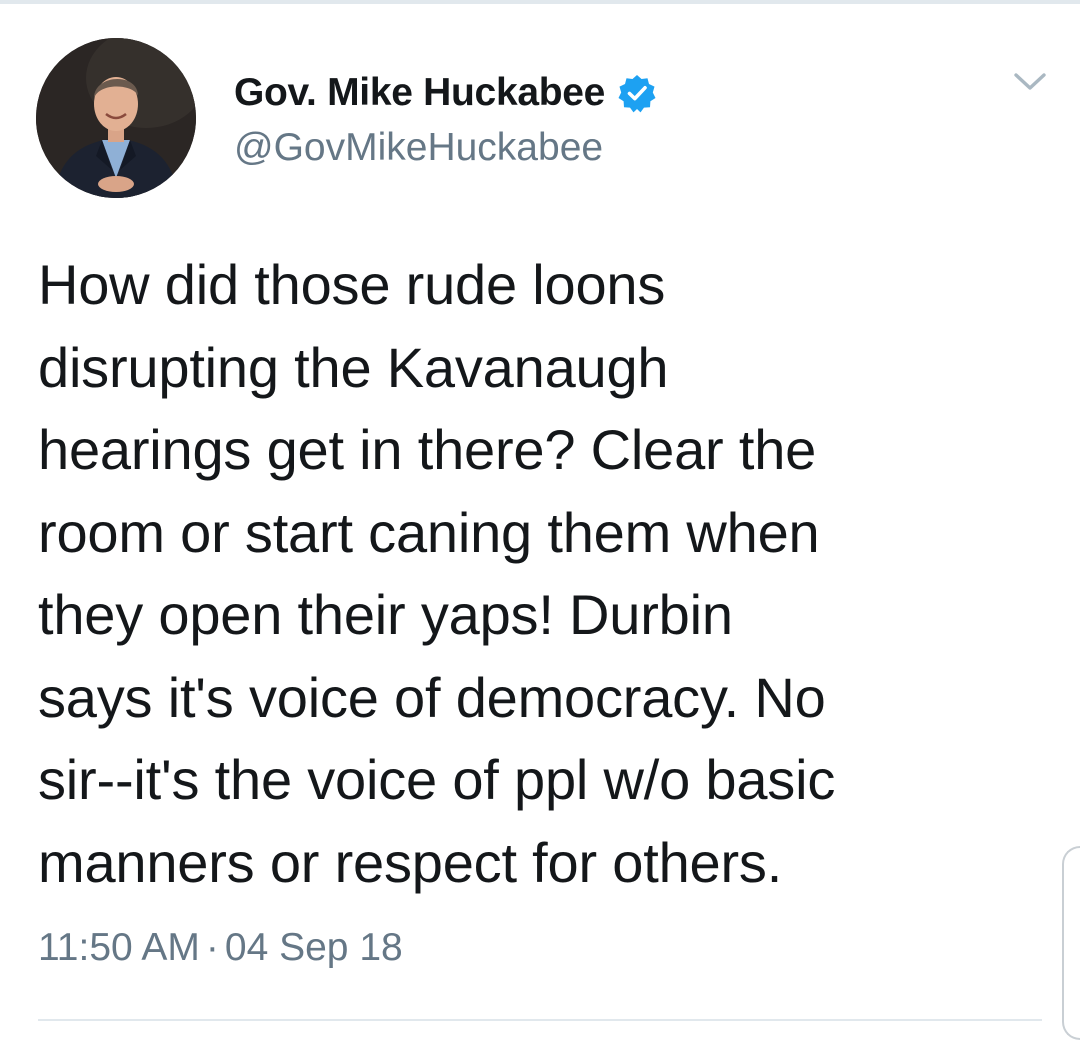 This screenshot has width=1080, height=1040. What do you see at coordinates (1030, 81) in the screenshot?
I see `chevron-down-icon` at bounding box center [1030, 81].